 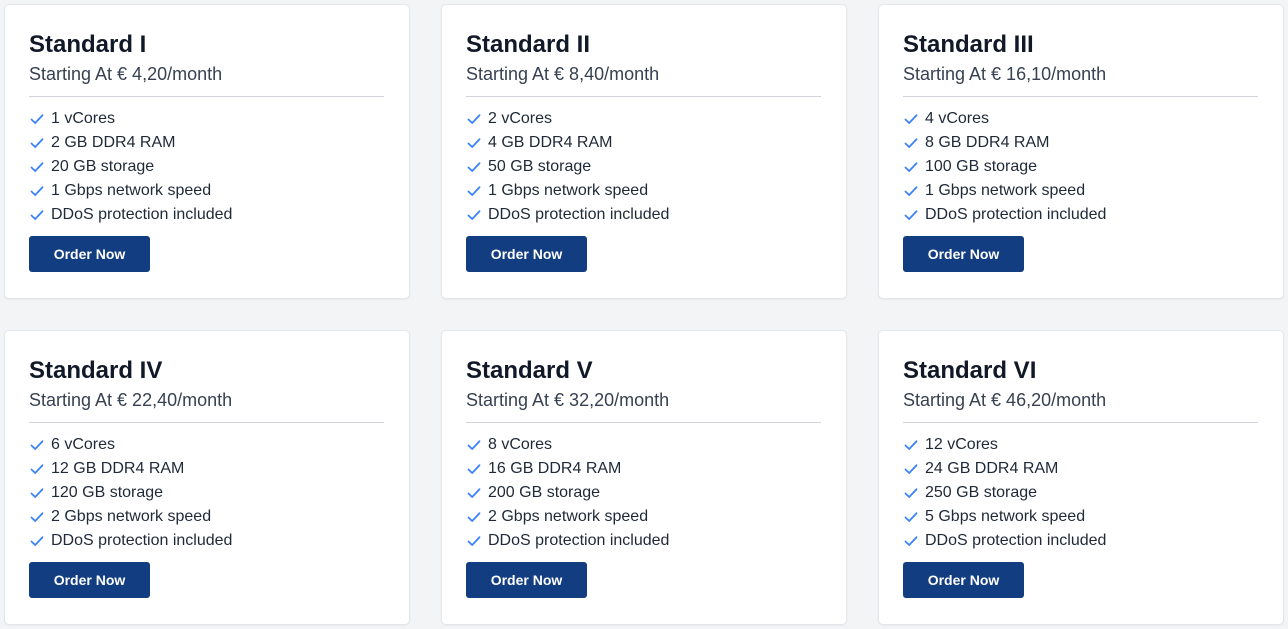 What do you see at coordinates (970, 370) in the screenshot?
I see `plan-name: Standard VI` at bounding box center [970, 370].